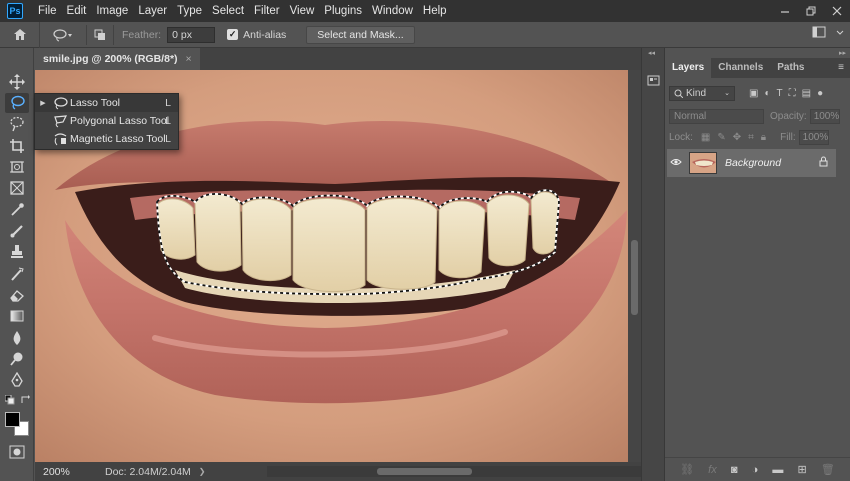 This screenshot has height=481, width=850. Describe the element at coordinates (721, 137) in the screenshot. I see `lock-image-icon: ✎` at that location.